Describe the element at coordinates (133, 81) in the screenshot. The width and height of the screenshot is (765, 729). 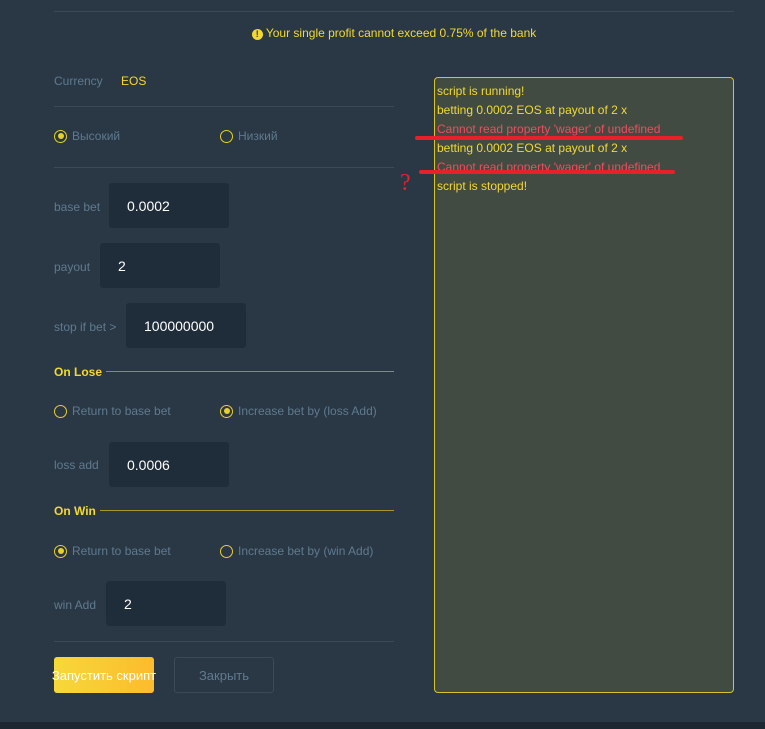
I see `currency-value: EOS` at that location.